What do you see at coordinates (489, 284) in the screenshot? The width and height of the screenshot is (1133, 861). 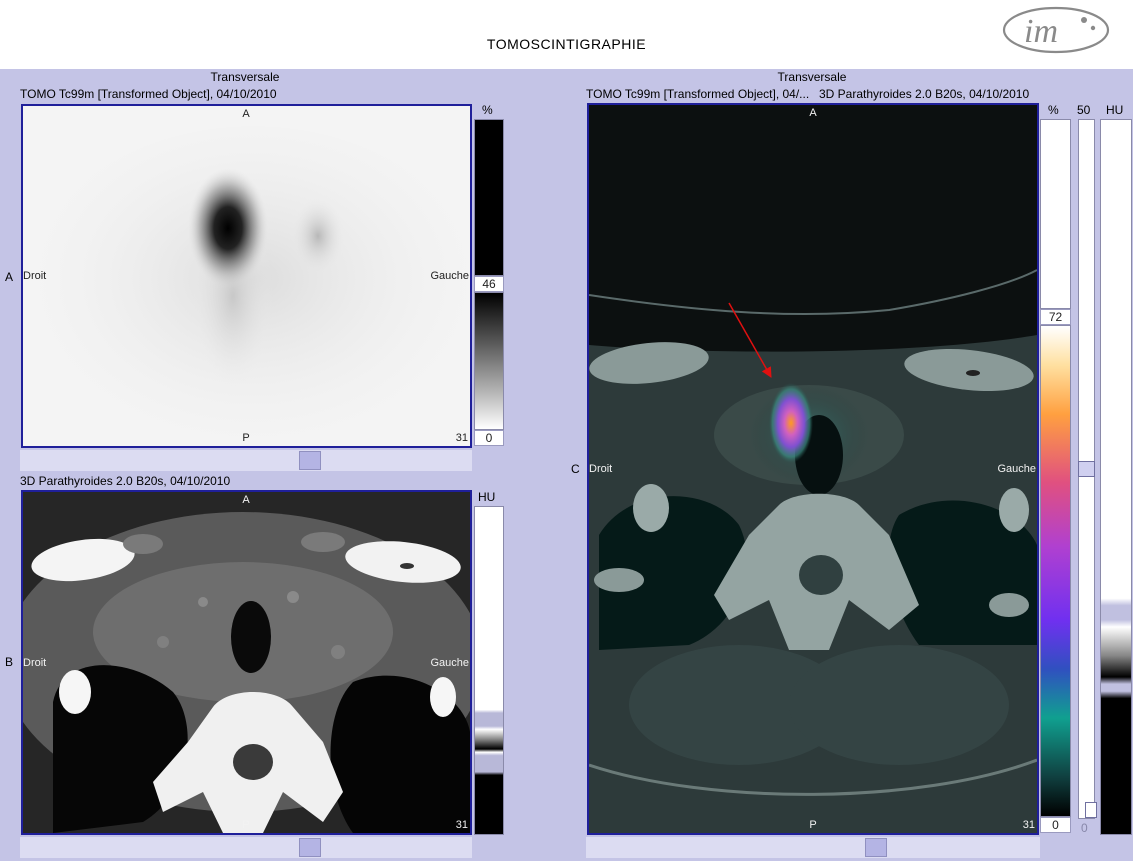 I see `spect-window-max: 46` at bounding box center [489, 284].